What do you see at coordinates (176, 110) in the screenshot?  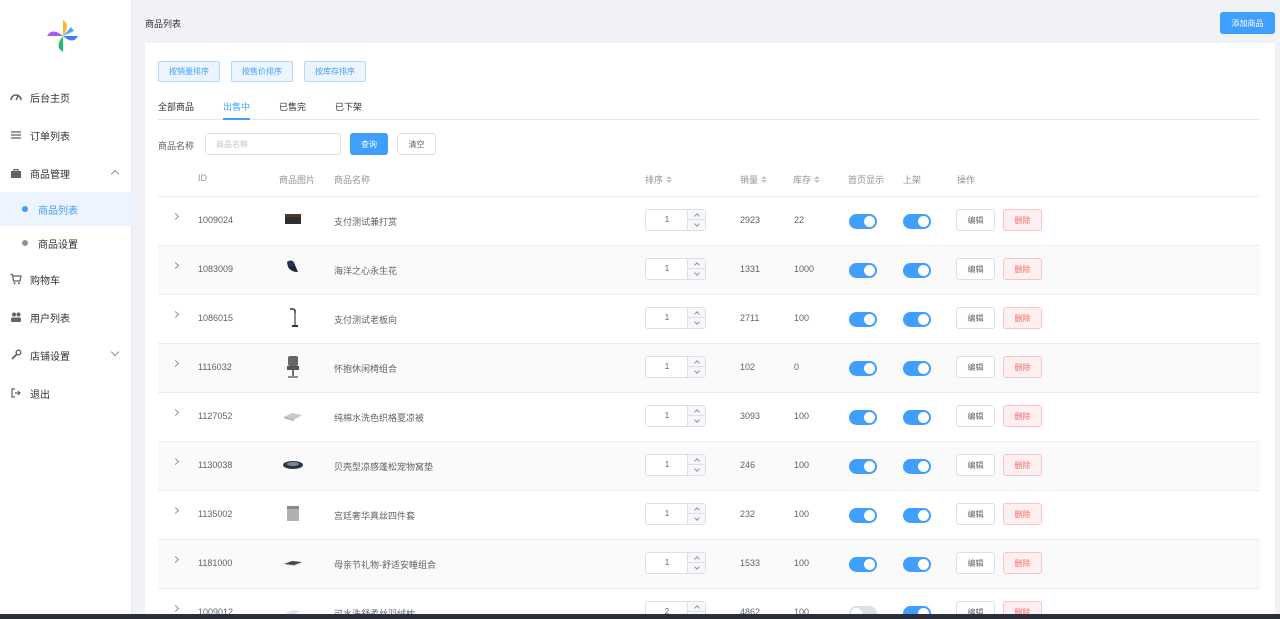 I see `tab-all: 全部商品` at bounding box center [176, 110].